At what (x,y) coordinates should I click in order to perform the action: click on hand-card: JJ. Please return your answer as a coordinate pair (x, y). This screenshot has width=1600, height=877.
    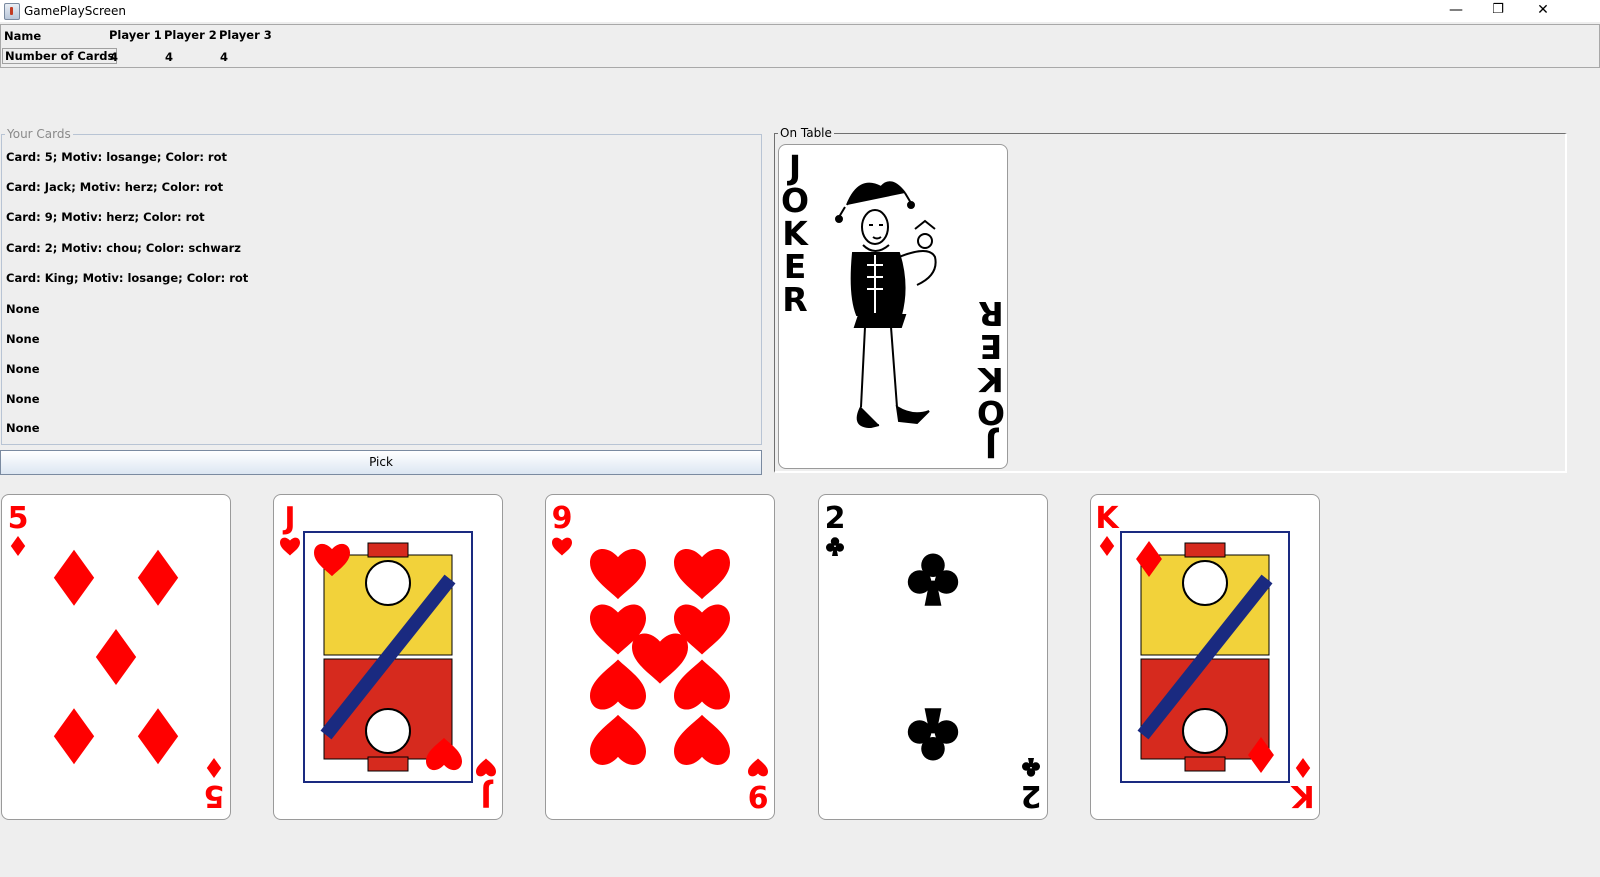
    Looking at the image, I should click on (388, 657).